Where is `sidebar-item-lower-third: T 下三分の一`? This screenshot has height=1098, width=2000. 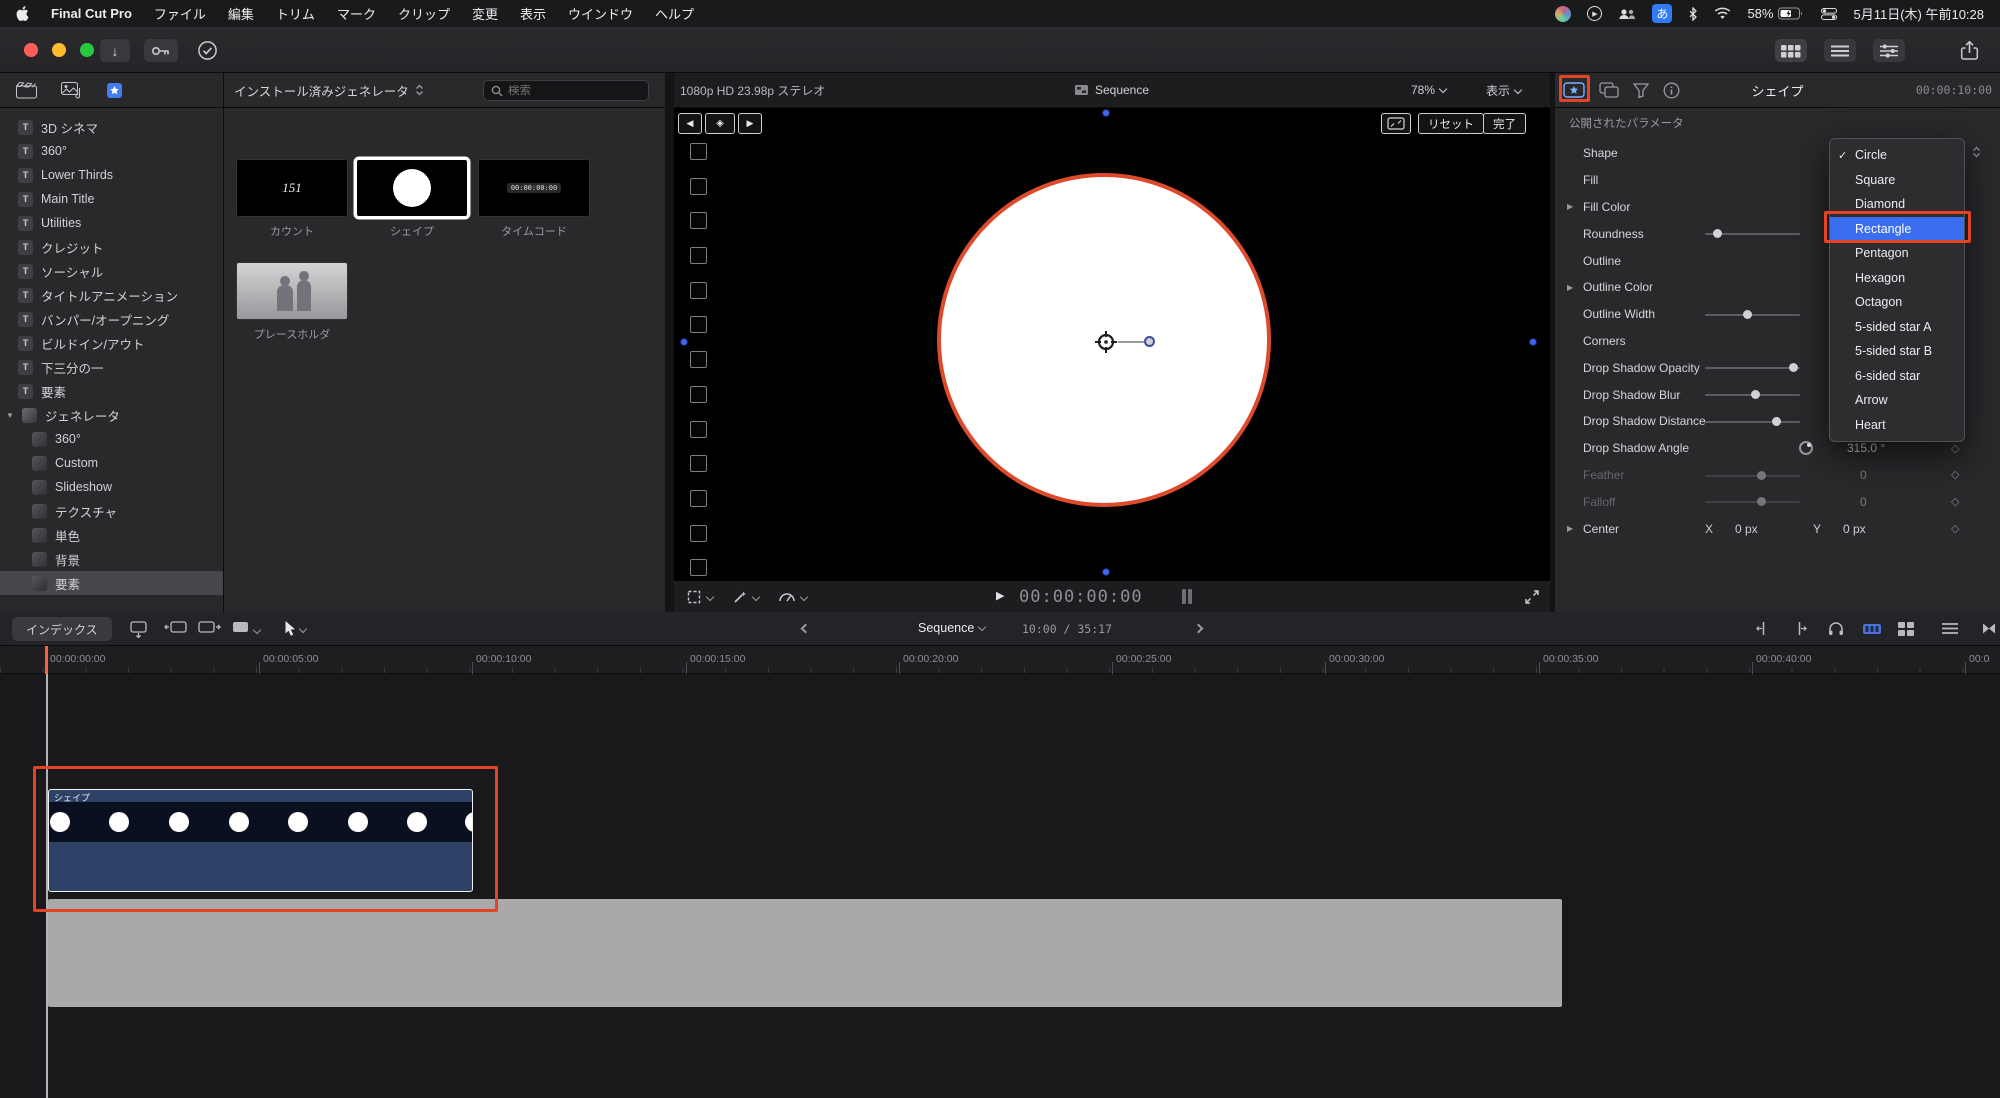
sidebar-item-lower-third: T 下三分の一 is located at coordinates (111, 367).